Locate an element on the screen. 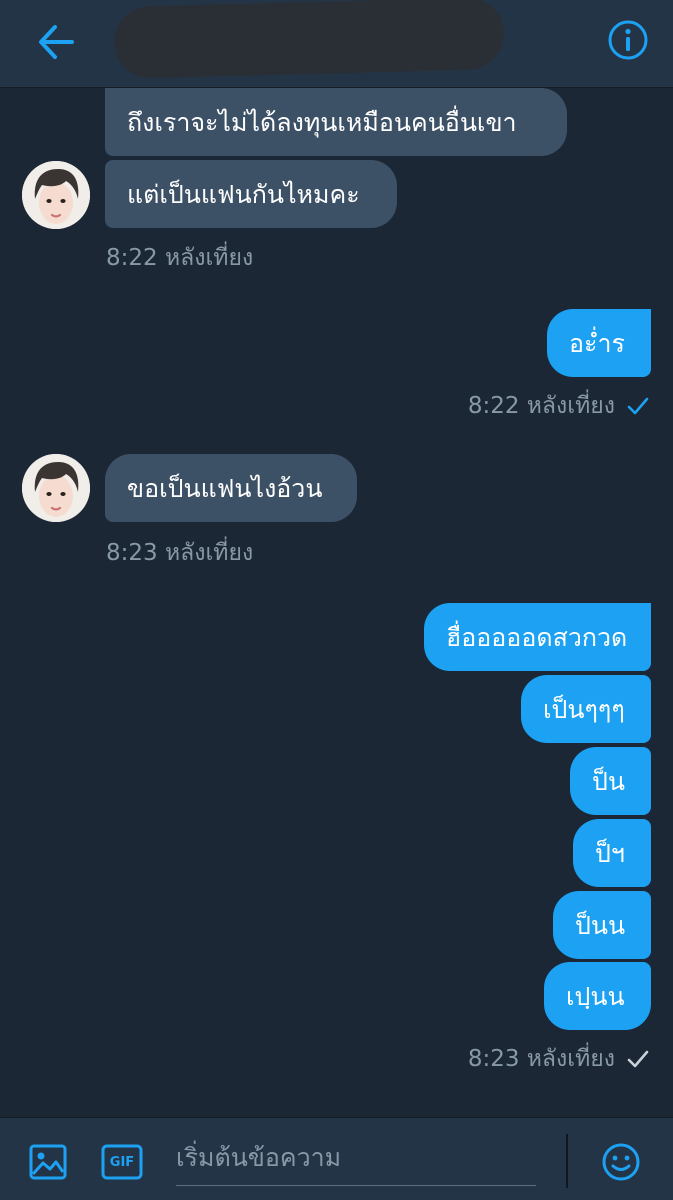 This screenshot has width=673, height=1200. emoji-icon is located at coordinates (621, 1162).